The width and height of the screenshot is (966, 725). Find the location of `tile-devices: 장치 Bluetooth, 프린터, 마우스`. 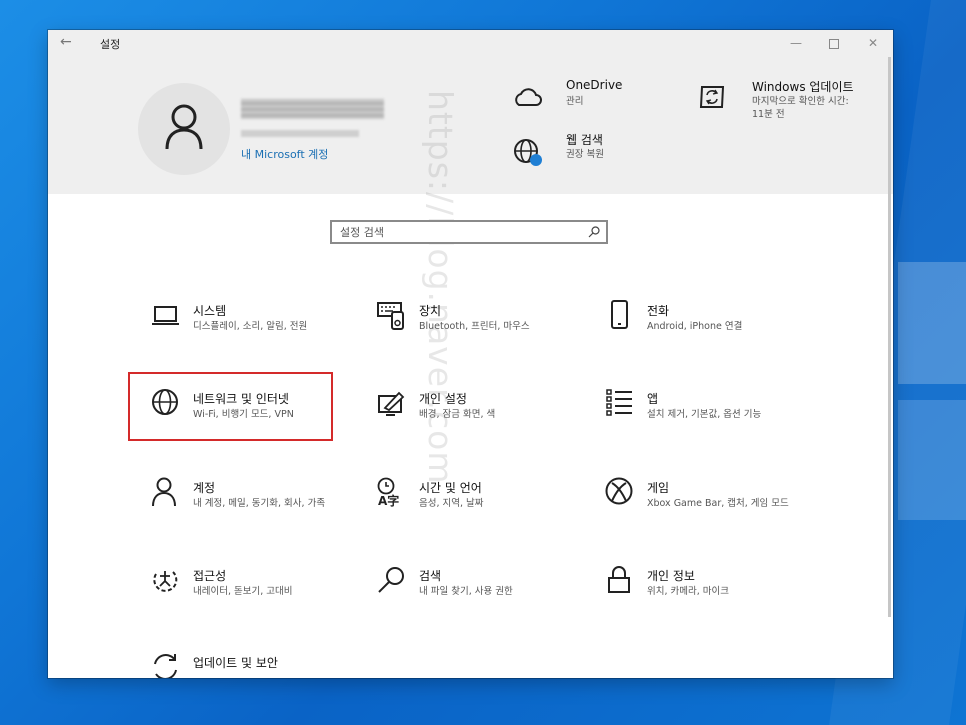

tile-devices: 장치 Bluetooth, 프린터, 마우스 is located at coordinates (482, 335).